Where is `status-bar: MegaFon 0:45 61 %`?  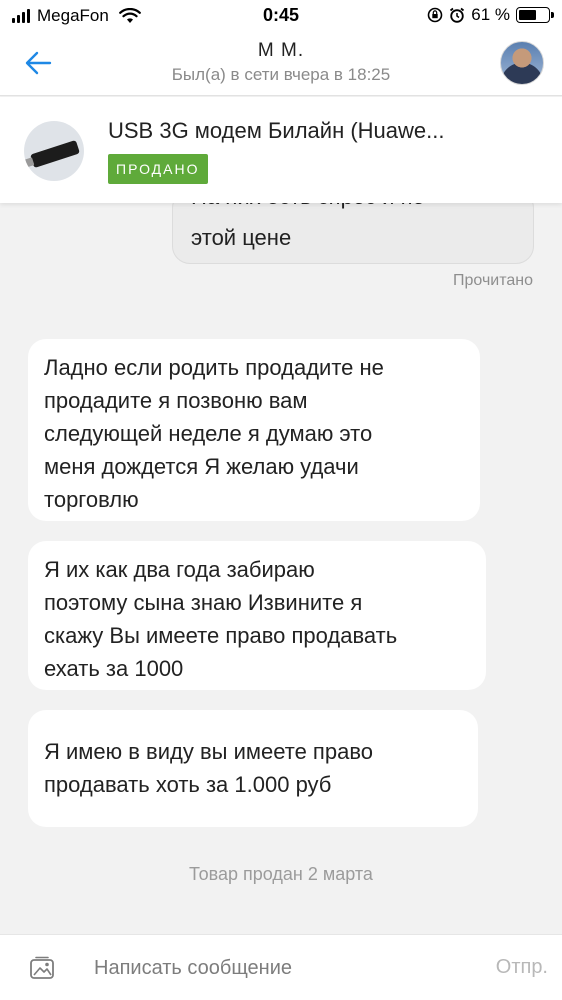 status-bar: MegaFon 0:45 61 % is located at coordinates (281, 16).